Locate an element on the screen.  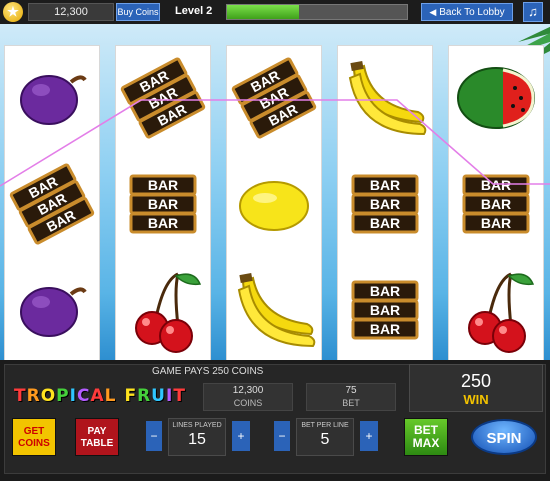
coin-balance: 12,300 is located at coordinates (71, 12).